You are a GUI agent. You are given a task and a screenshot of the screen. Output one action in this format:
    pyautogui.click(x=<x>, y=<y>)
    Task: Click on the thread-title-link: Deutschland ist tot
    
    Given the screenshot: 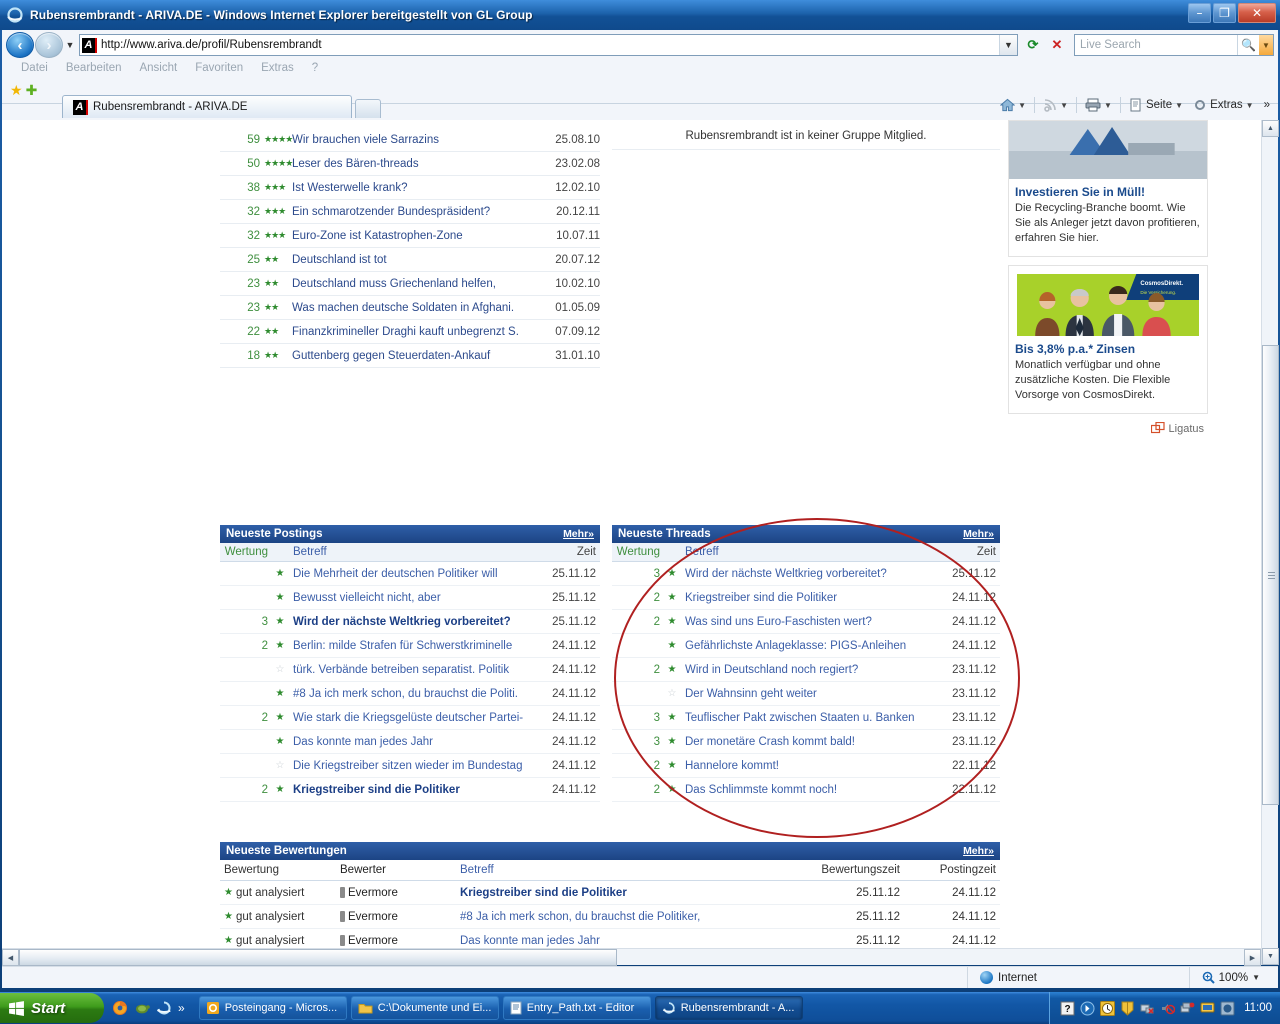 What is the action you would take?
    pyautogui.click(x=415, y=260)
    